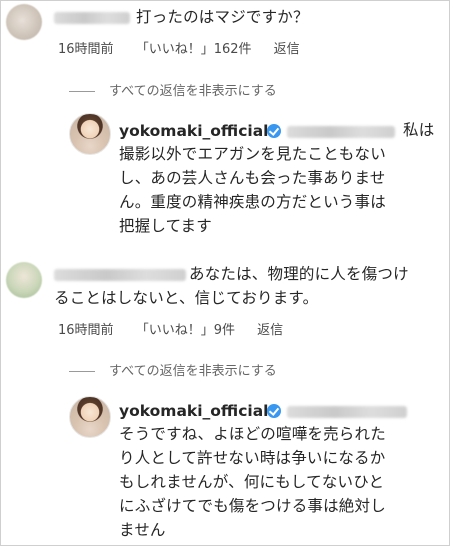 The image size is (450, 546). Describe the element at coordinates (299, 274) in the screenshot. I see `comment-text-line: あなたは、物理的に人を傷つけ` at that location.